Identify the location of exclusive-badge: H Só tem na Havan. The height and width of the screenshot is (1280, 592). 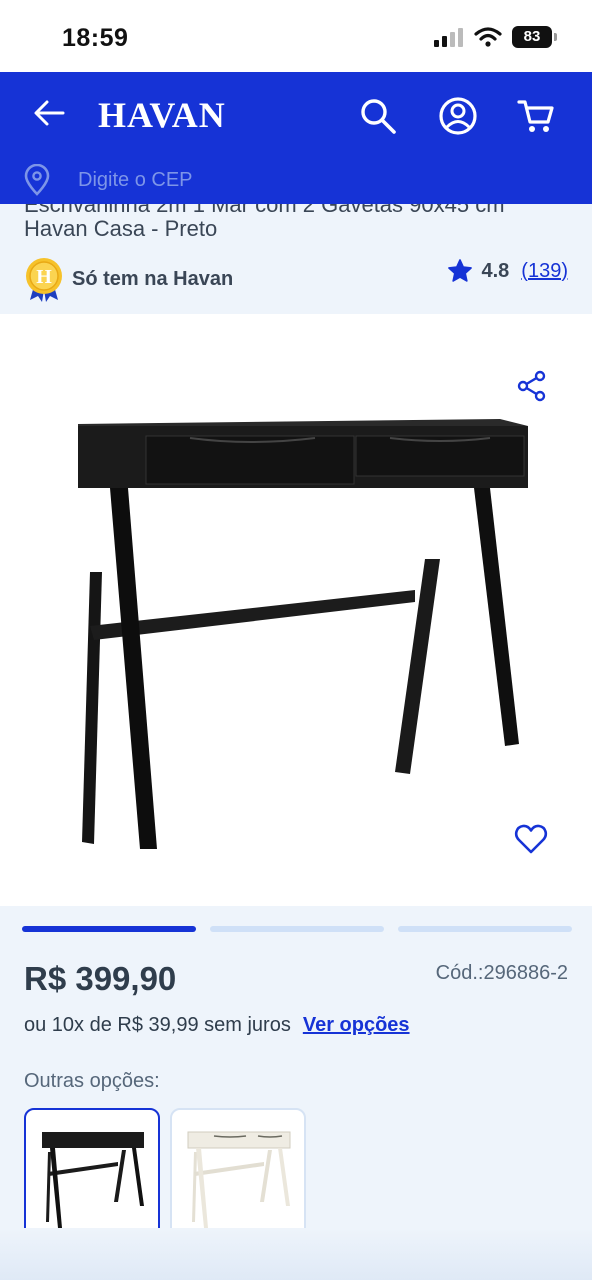
(128, 279).